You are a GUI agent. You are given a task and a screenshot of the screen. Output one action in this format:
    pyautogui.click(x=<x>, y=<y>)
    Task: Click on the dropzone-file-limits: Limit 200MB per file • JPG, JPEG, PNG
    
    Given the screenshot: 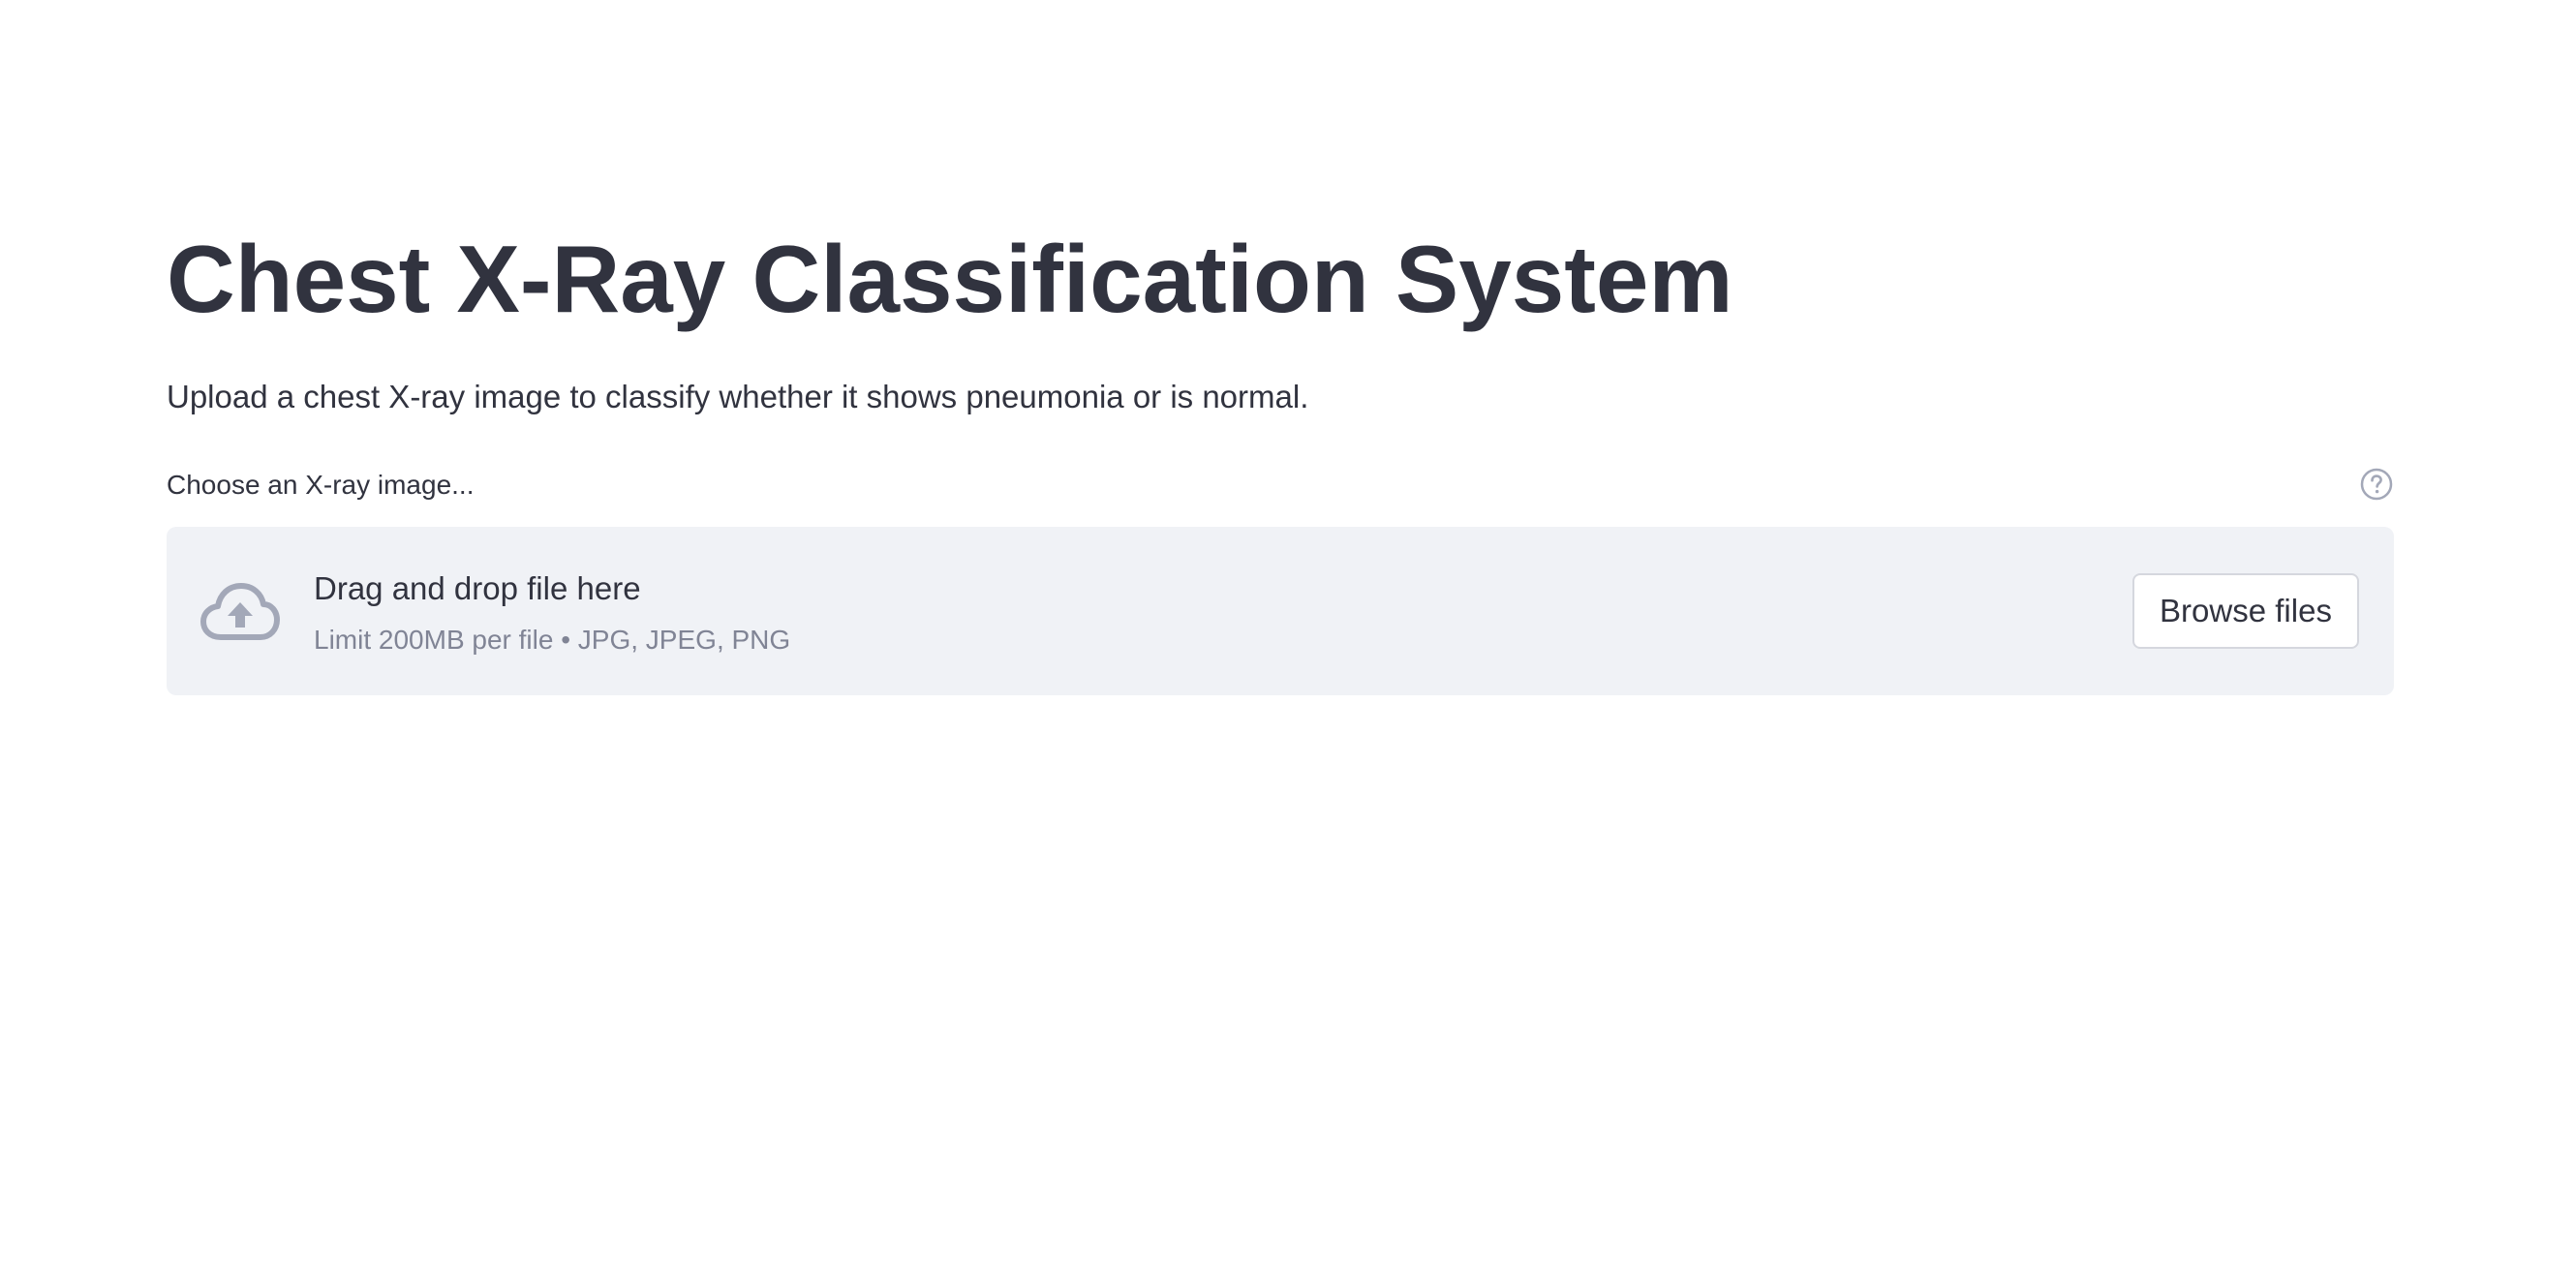 What is the action you would take?
    pyautogui.click(x=552, y=640)
    